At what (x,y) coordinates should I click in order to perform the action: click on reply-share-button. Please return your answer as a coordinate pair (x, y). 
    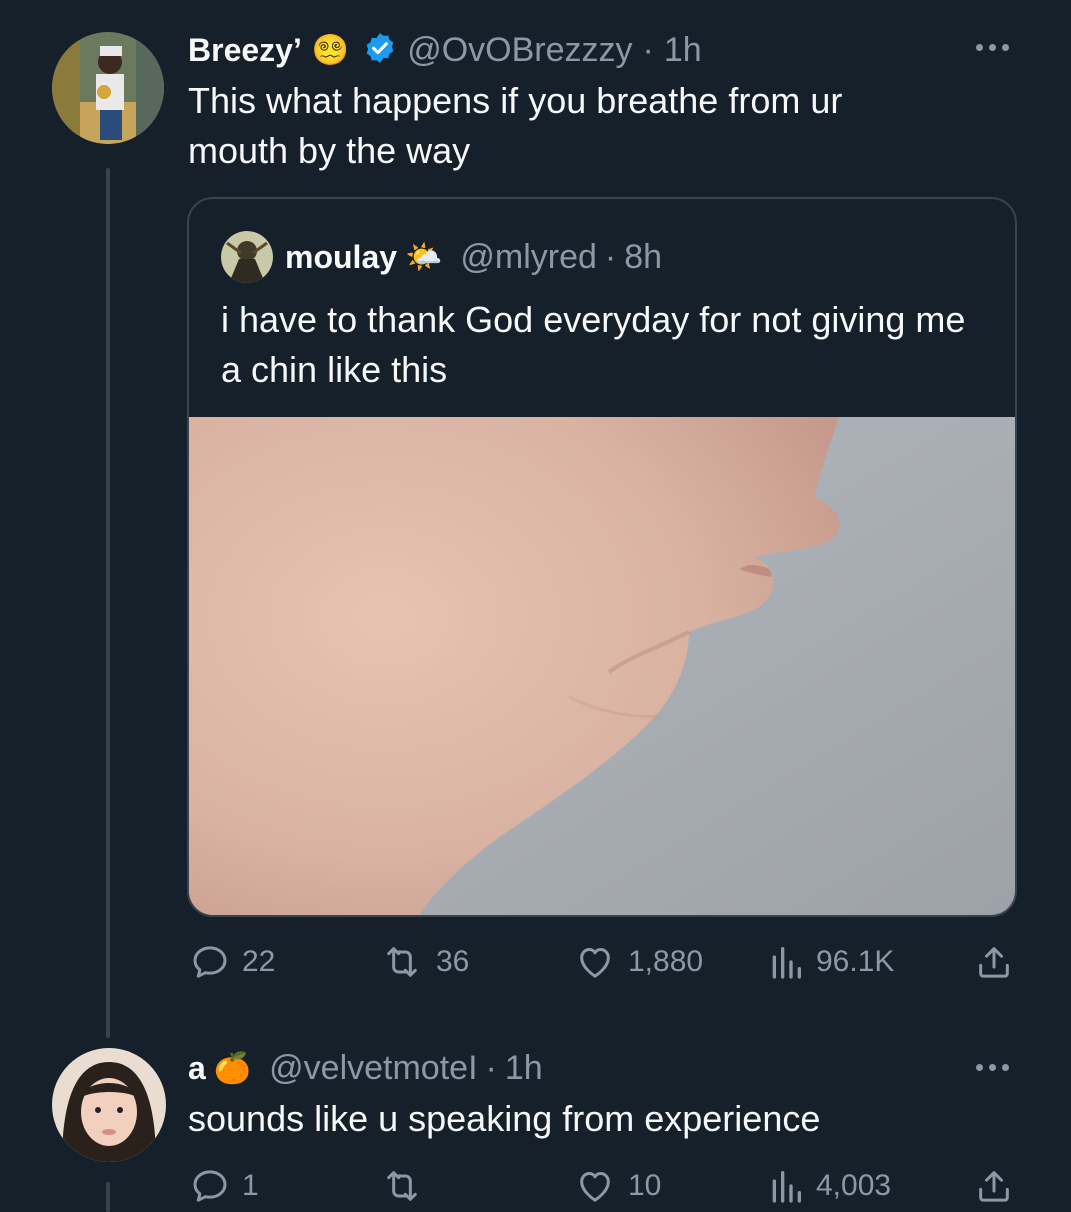
    Looking at the image, I should click on (994, 1186).